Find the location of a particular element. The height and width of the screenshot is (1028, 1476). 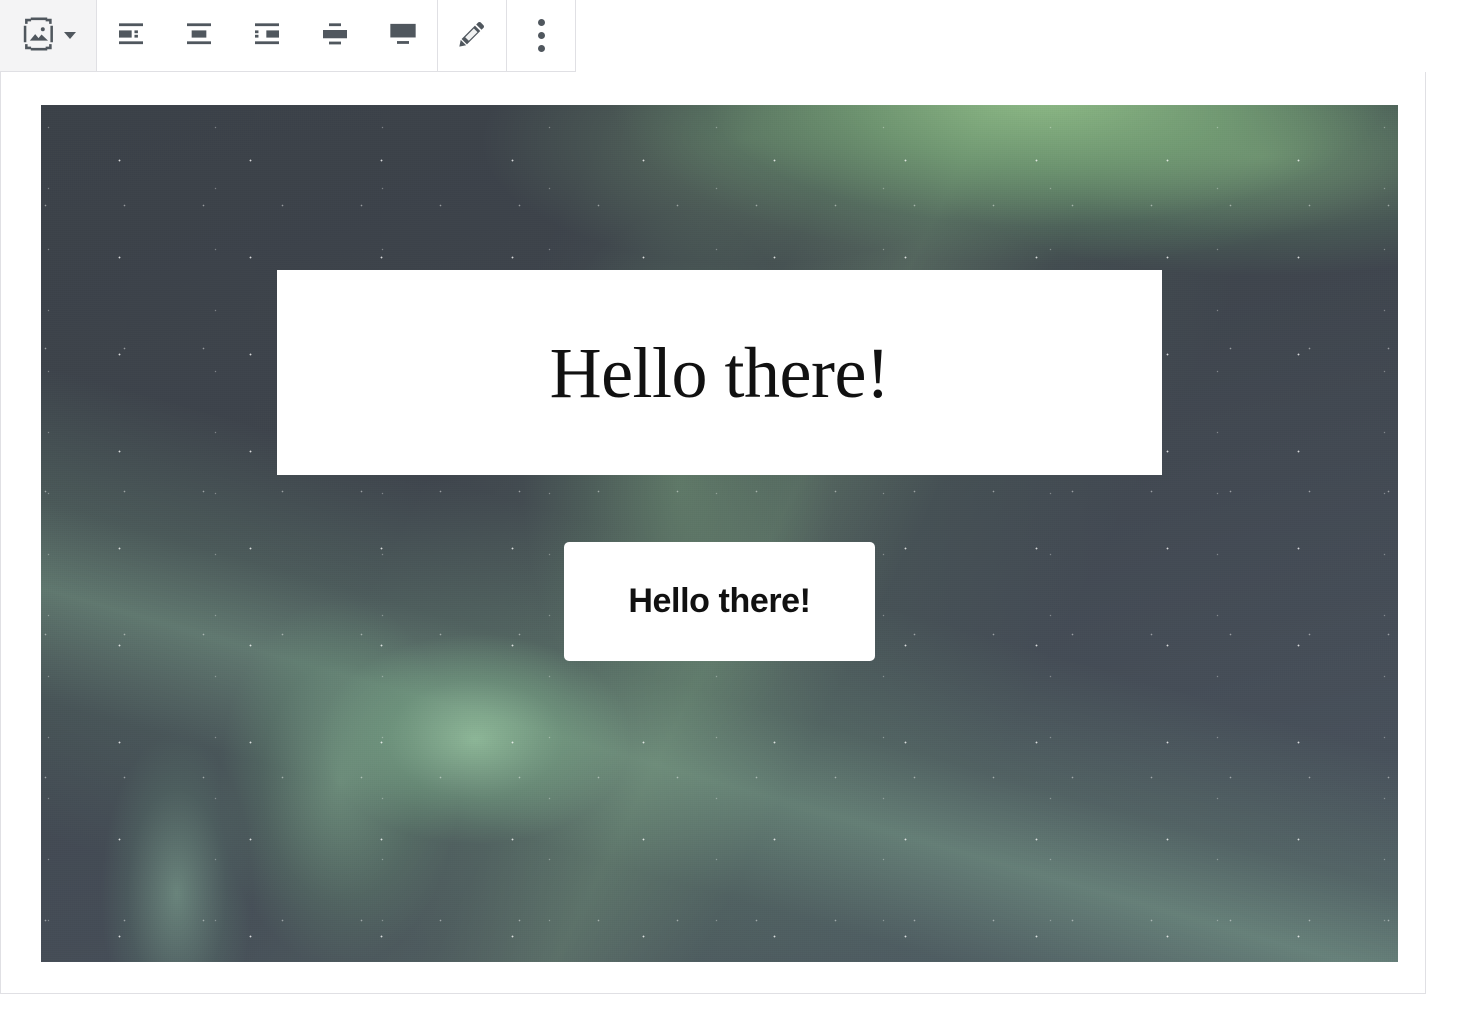

align-full-button is located at coordinates (403, 35).